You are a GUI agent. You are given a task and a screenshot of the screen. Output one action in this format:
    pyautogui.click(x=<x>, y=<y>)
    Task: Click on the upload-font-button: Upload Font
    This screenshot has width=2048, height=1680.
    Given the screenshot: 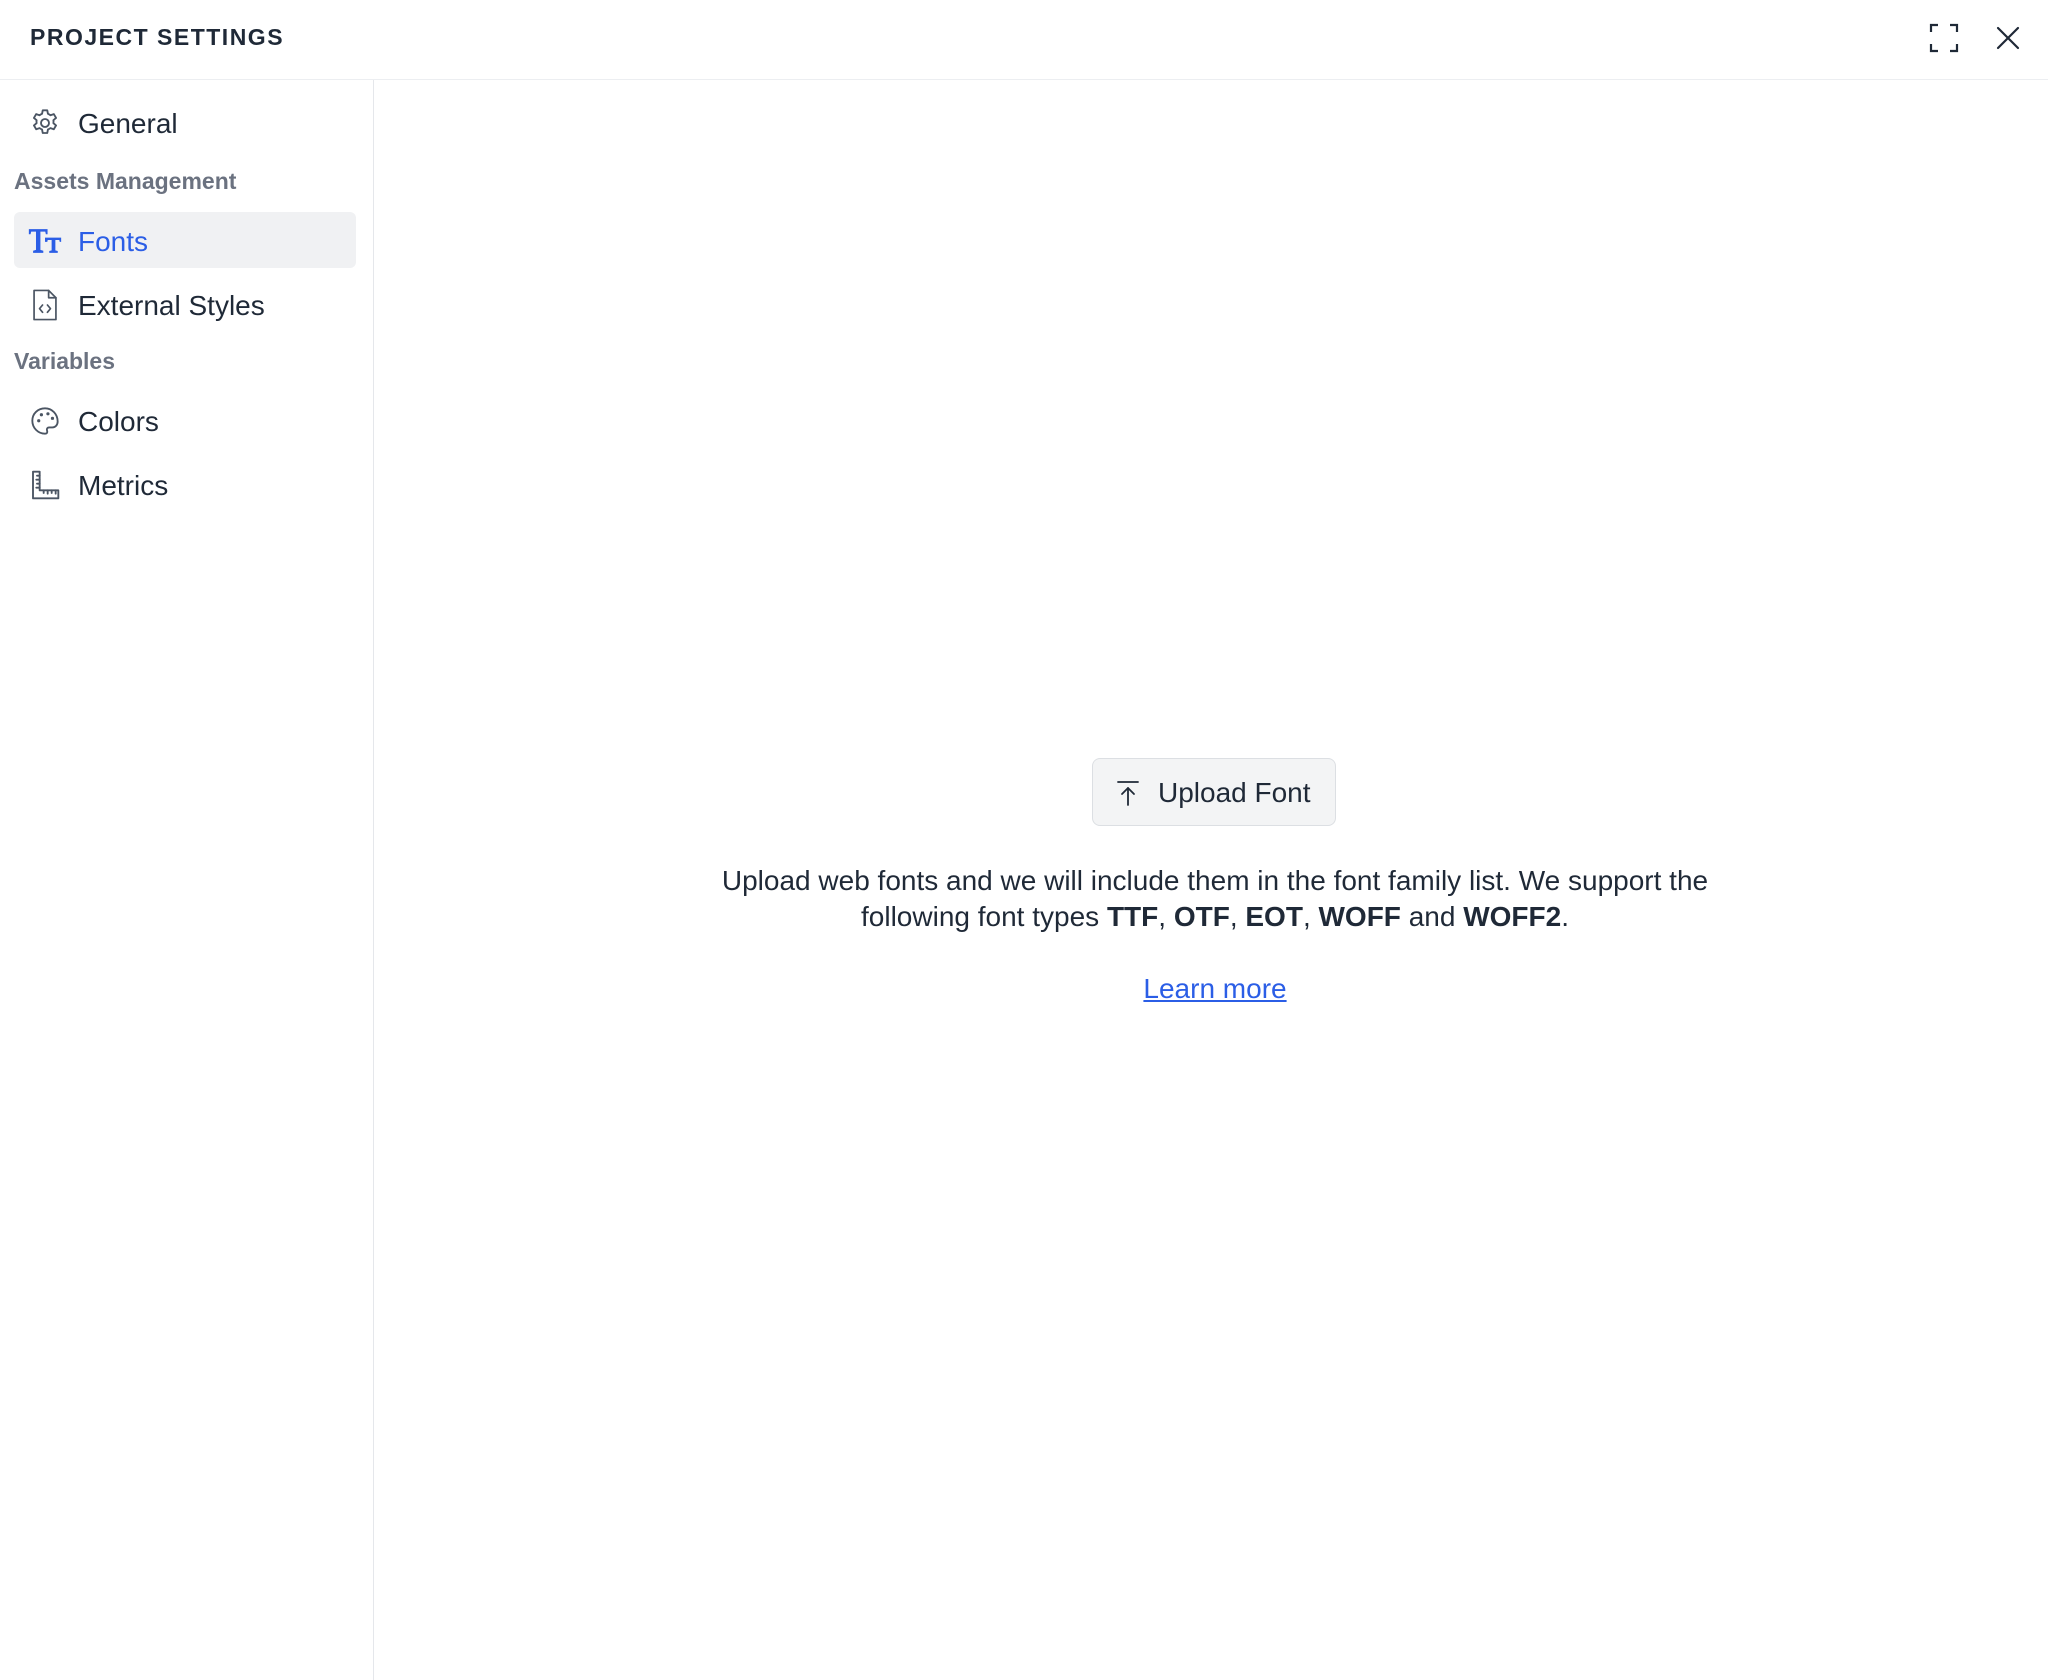 What is the action you would take?
    pyautogui.click(x=1214, y=792)
    